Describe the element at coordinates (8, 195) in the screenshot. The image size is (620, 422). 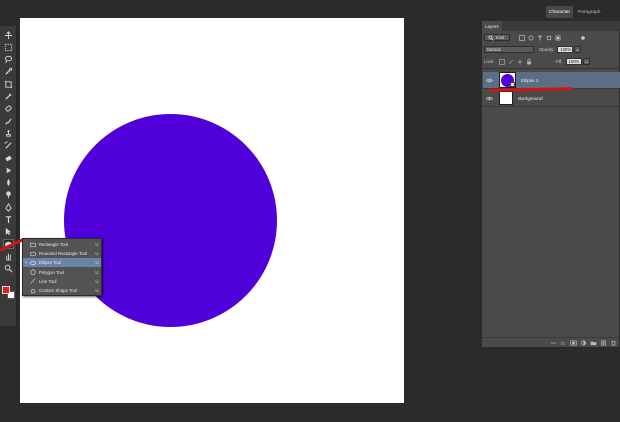
I see `dodge-tool-icon` at that location.